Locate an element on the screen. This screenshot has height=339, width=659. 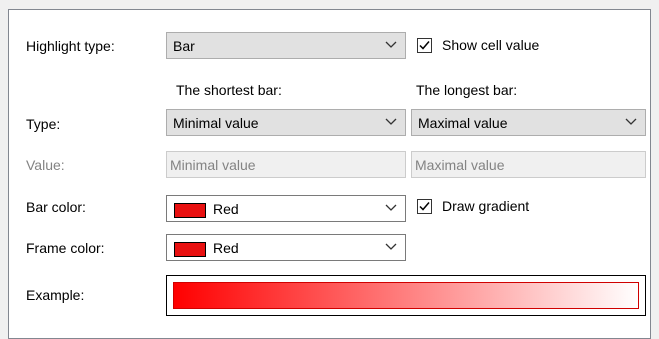
longest-value-placeholder: Maximal value is located at coordinates (460, 165).